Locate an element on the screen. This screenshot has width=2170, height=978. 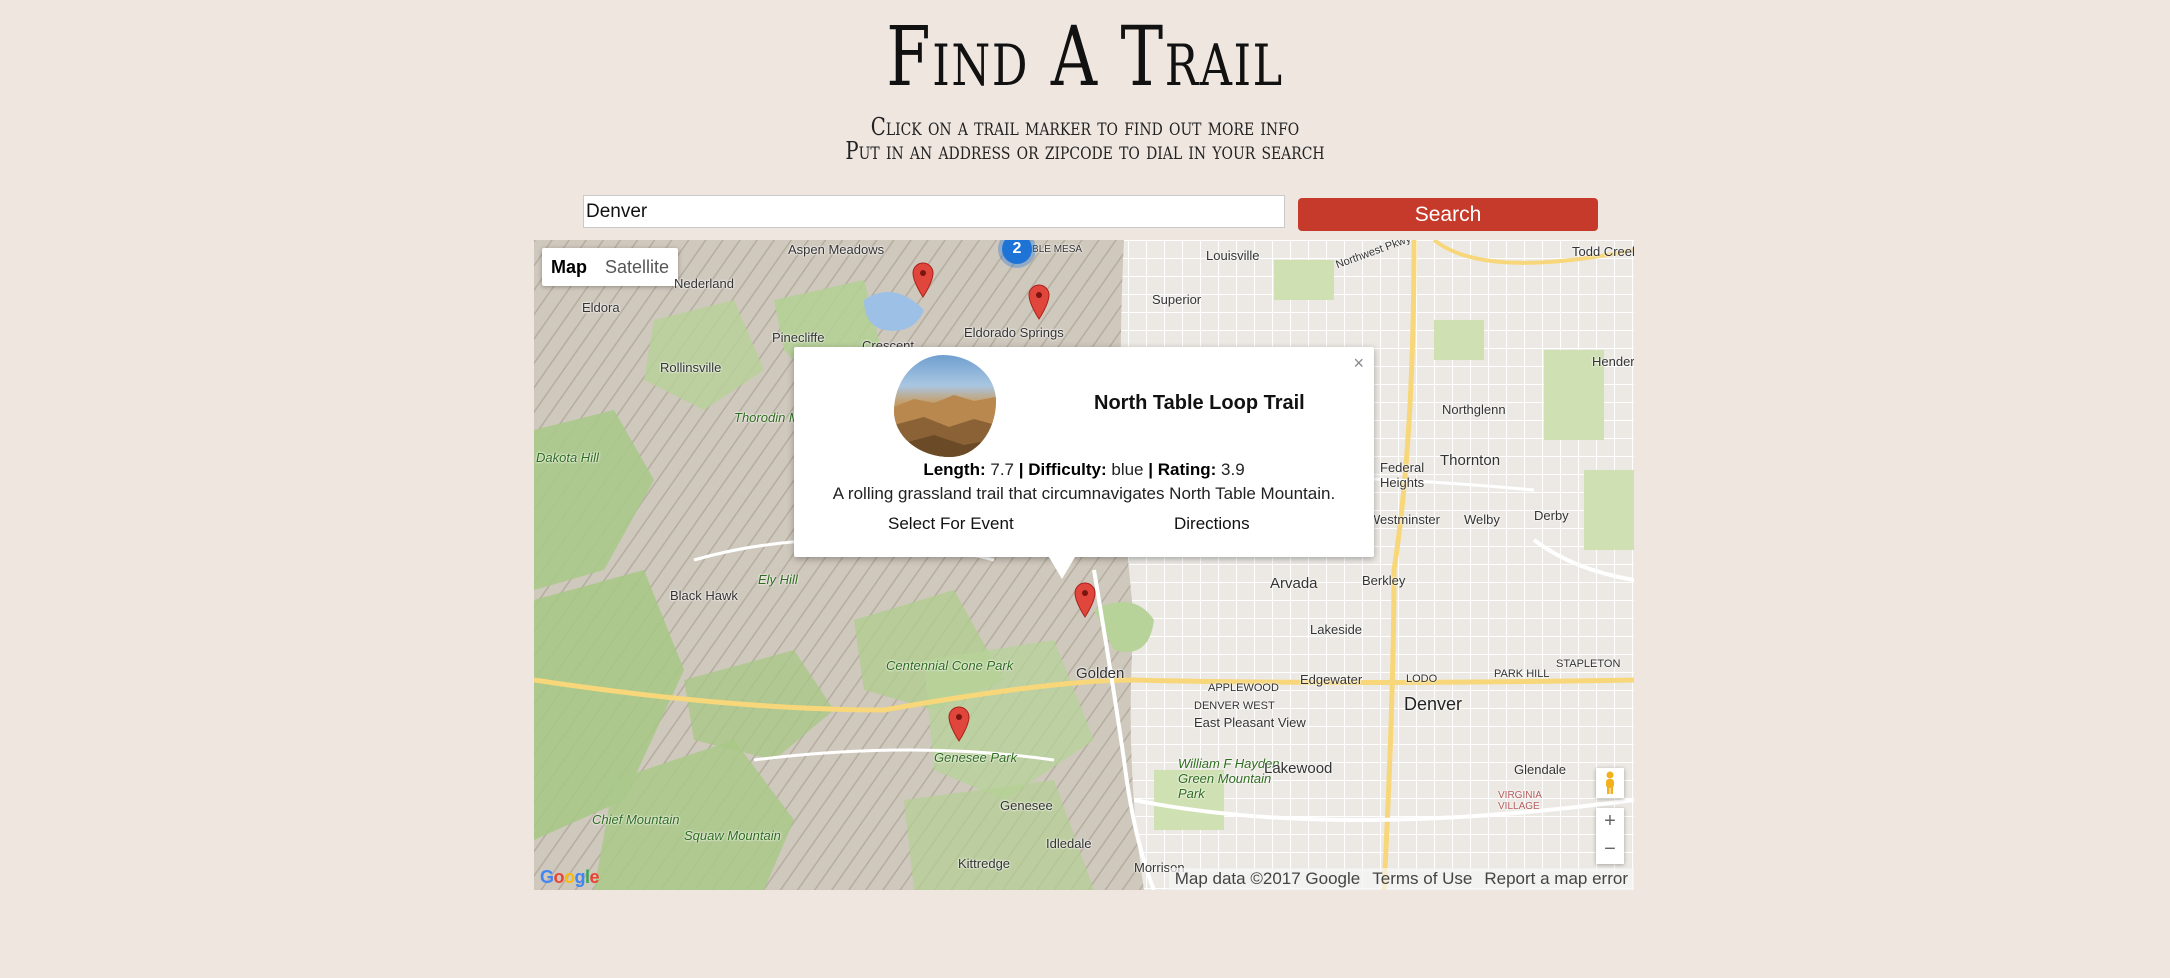
place-label: Genesee is located at coordinates (1026, 805).